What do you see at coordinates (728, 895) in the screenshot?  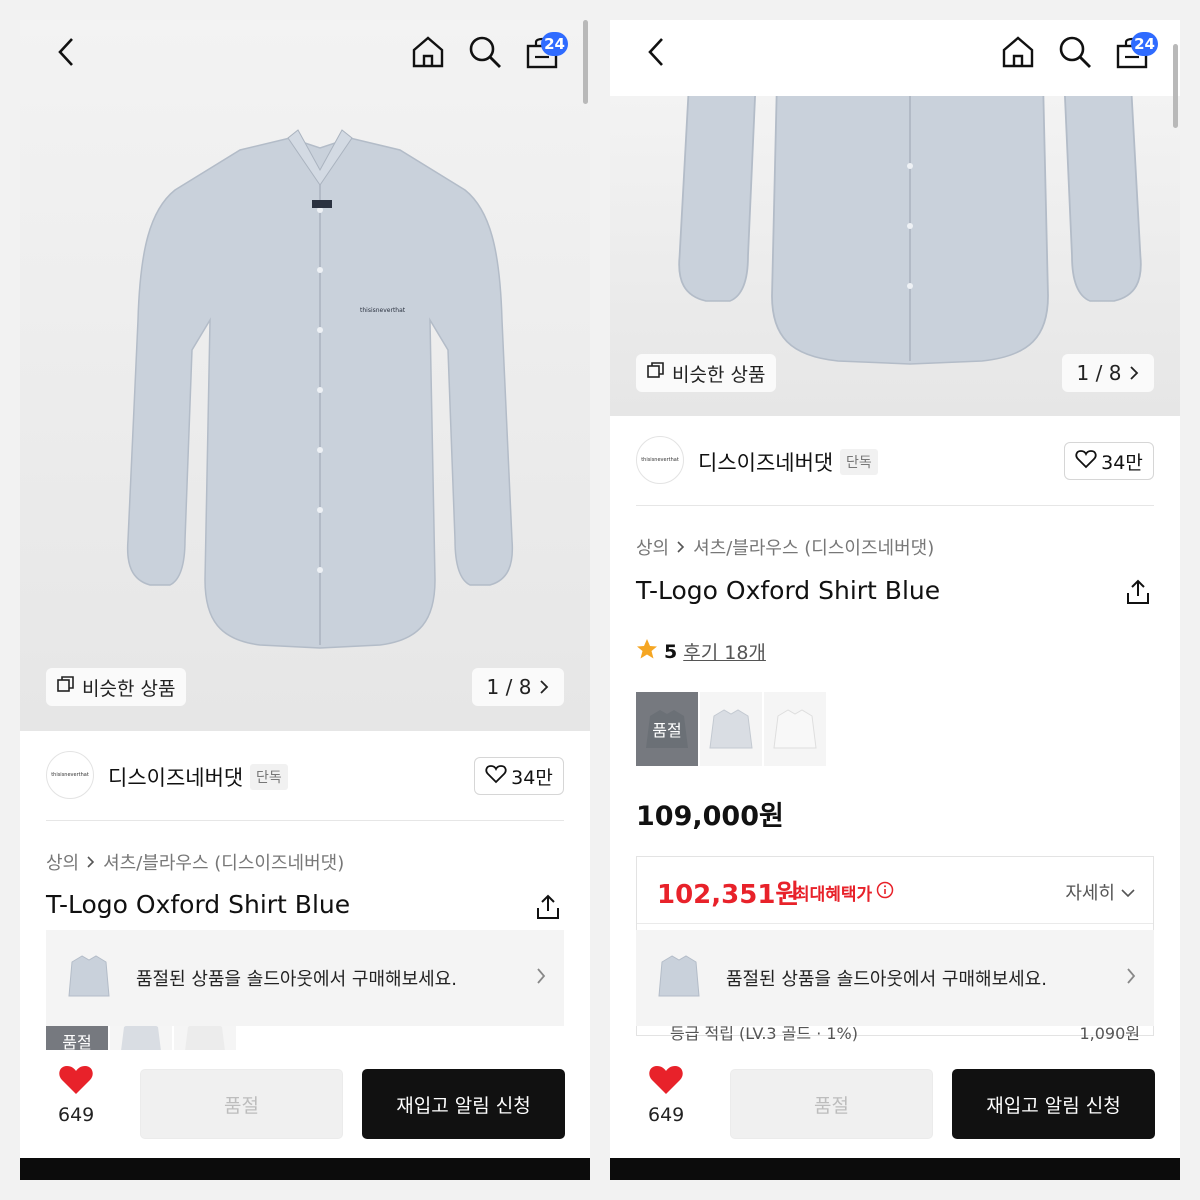 I see `max-benefit-price: 102,351원` at bounding box center [728, 895].